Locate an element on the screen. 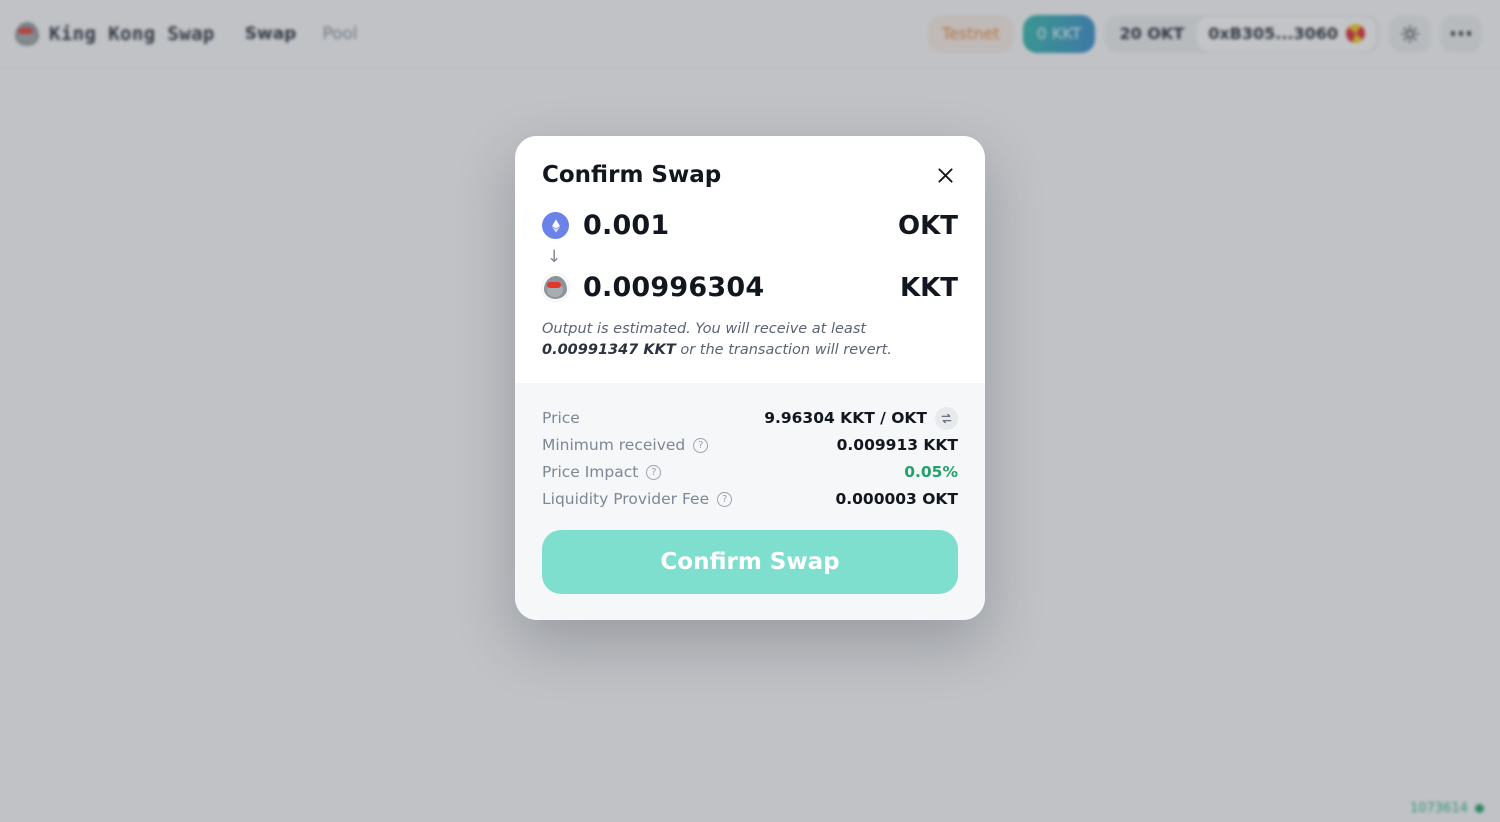 The height and width of the screenshot is (822, 1500). arrow-down-icon: ↓ is located at coordinates (554, 257).